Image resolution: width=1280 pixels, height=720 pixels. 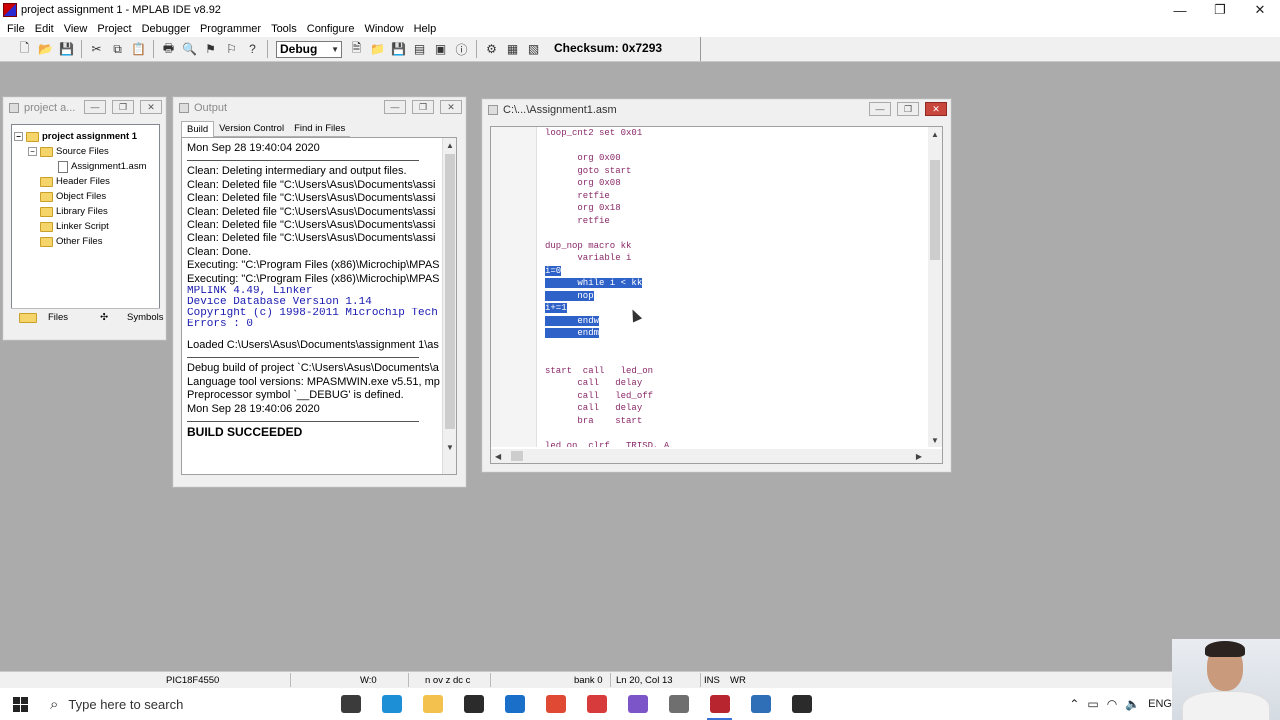 I want to click on code-line: org 0x18, so click(x=735, y=208).